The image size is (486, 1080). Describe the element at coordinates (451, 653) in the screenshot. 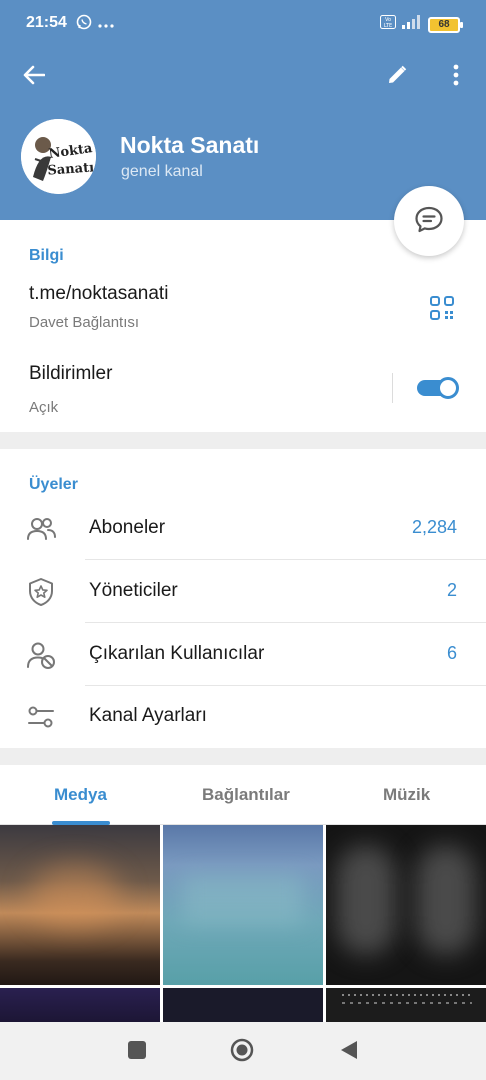

I see `removed-users-count: 6` at that location.